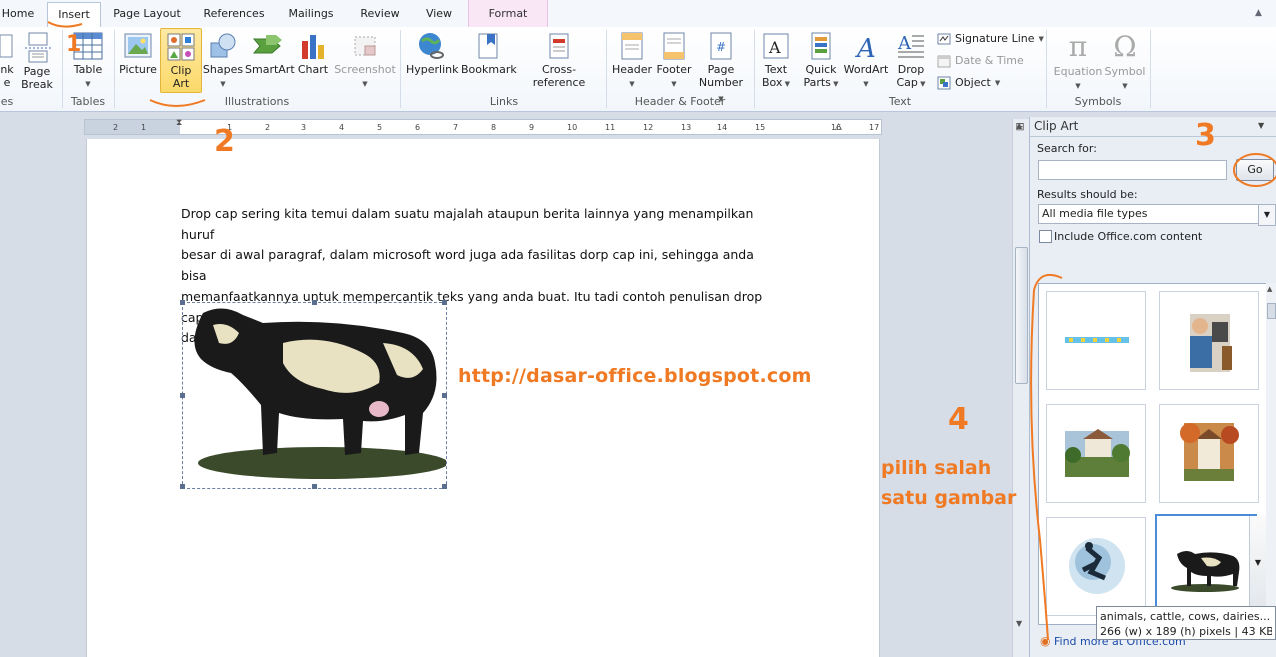 The image size is (1276, 657). I want to click on annotation-step-4: 4, so click(958, 419).